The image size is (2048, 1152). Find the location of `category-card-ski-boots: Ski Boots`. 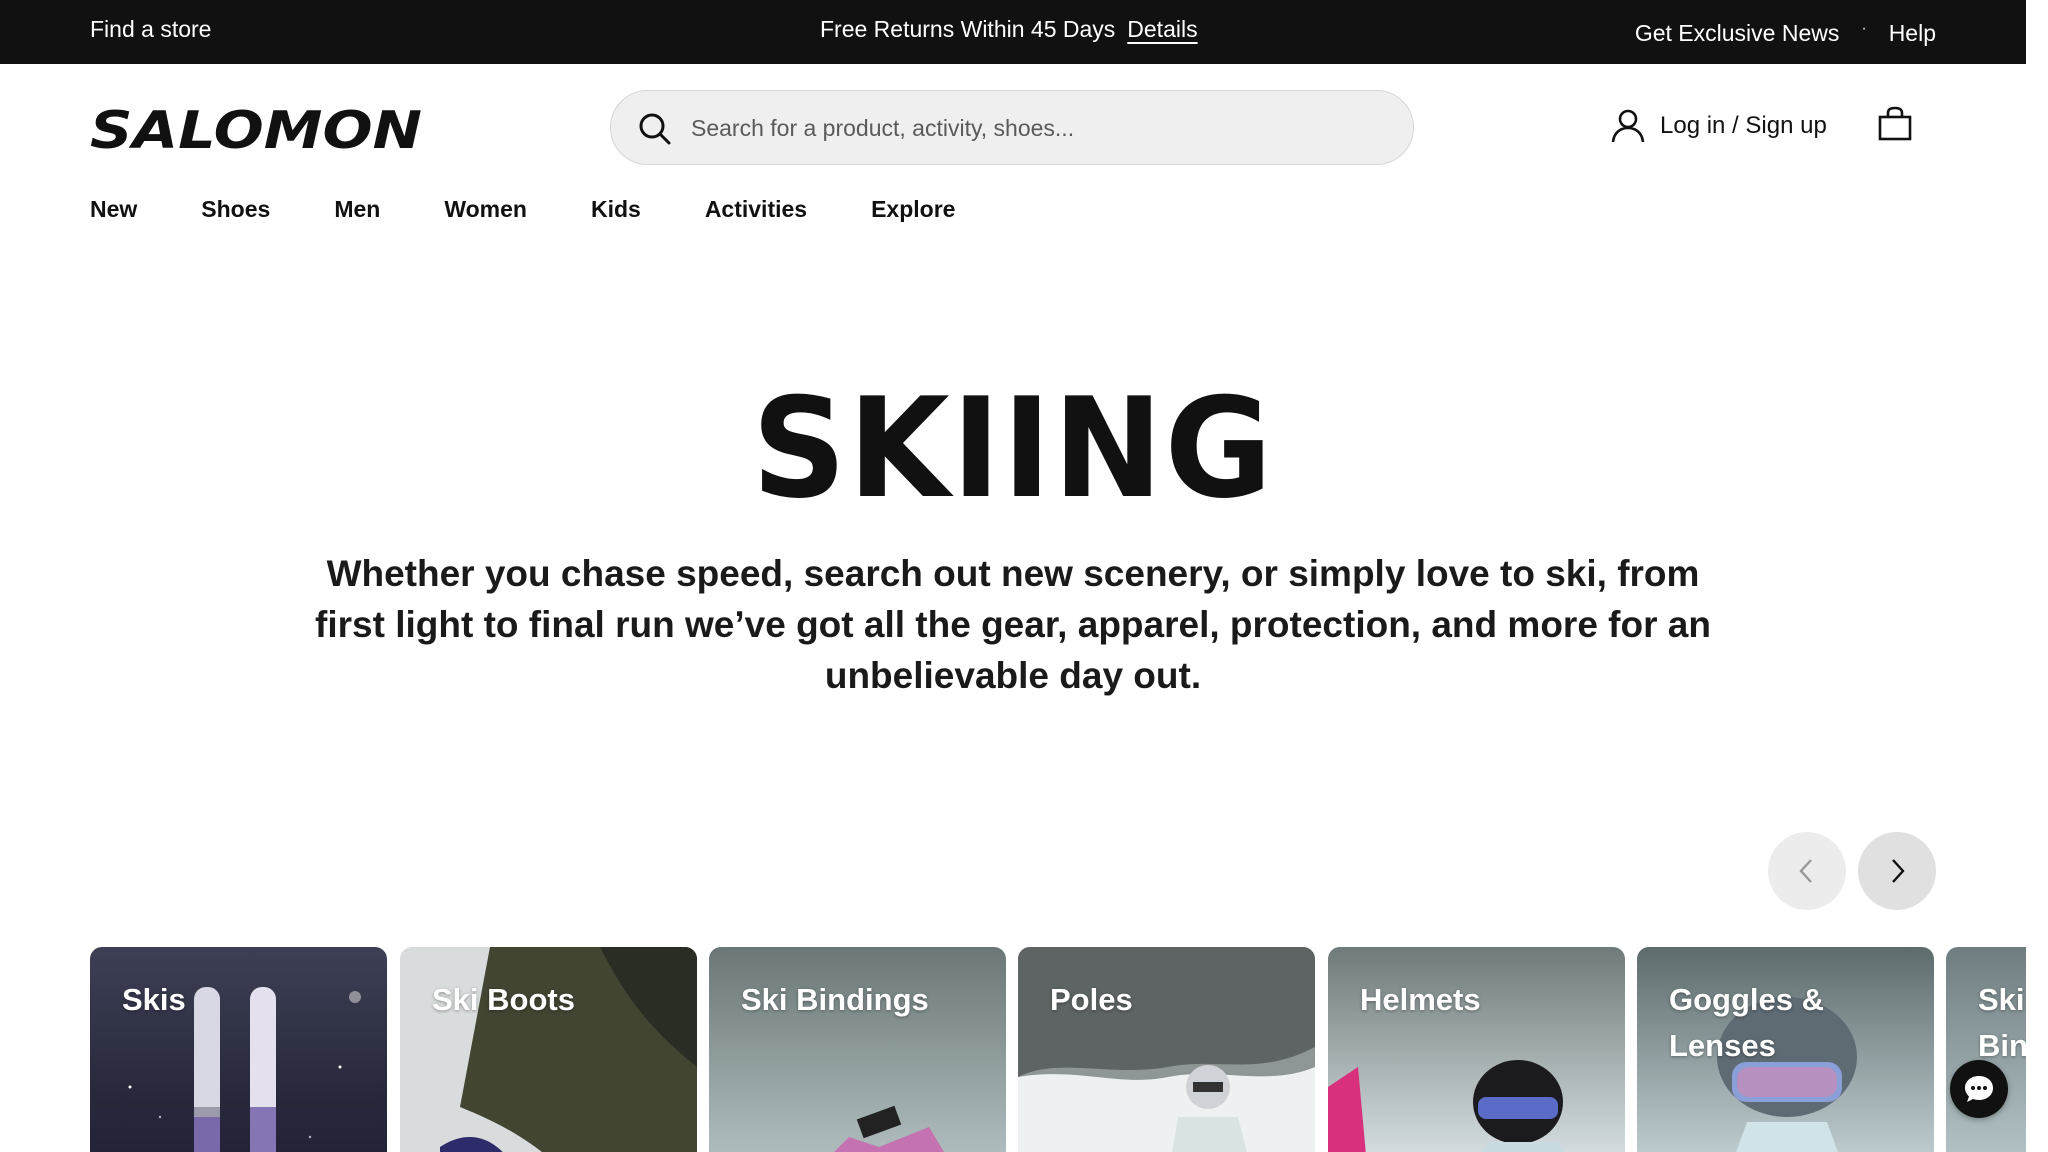

category-card-ski-boots: Ski Boots is located at coordinates (548, 1049).